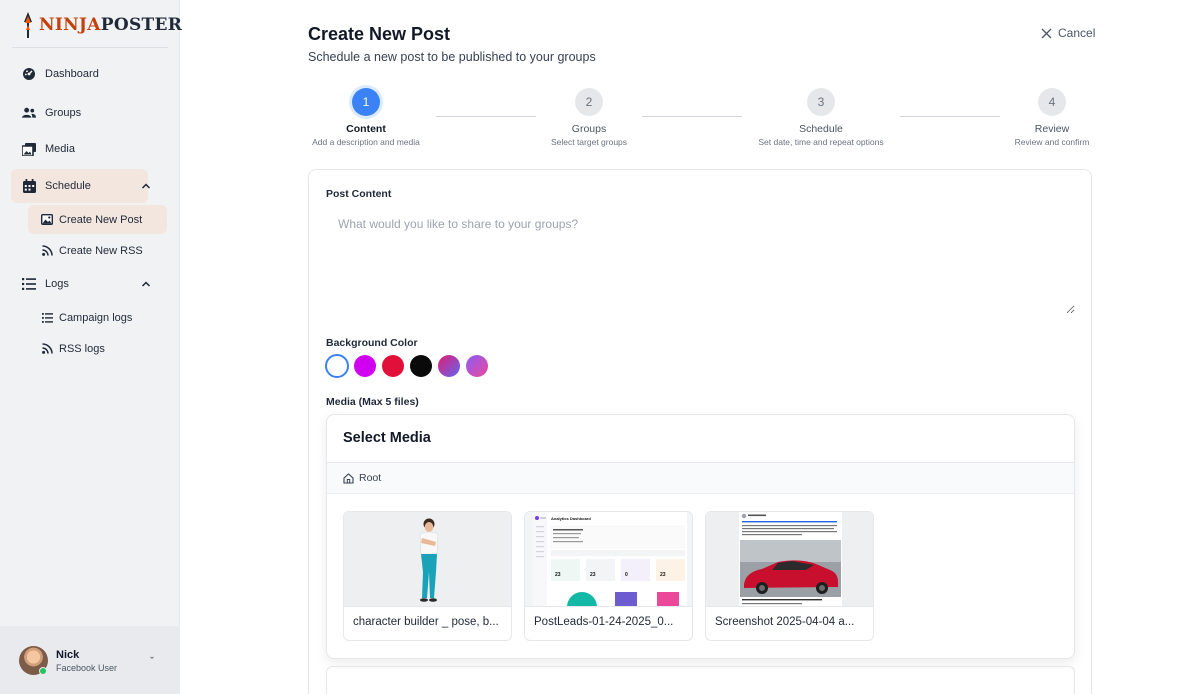  I want to click on sidebar-item-logs: Logs, so click(81, 284).